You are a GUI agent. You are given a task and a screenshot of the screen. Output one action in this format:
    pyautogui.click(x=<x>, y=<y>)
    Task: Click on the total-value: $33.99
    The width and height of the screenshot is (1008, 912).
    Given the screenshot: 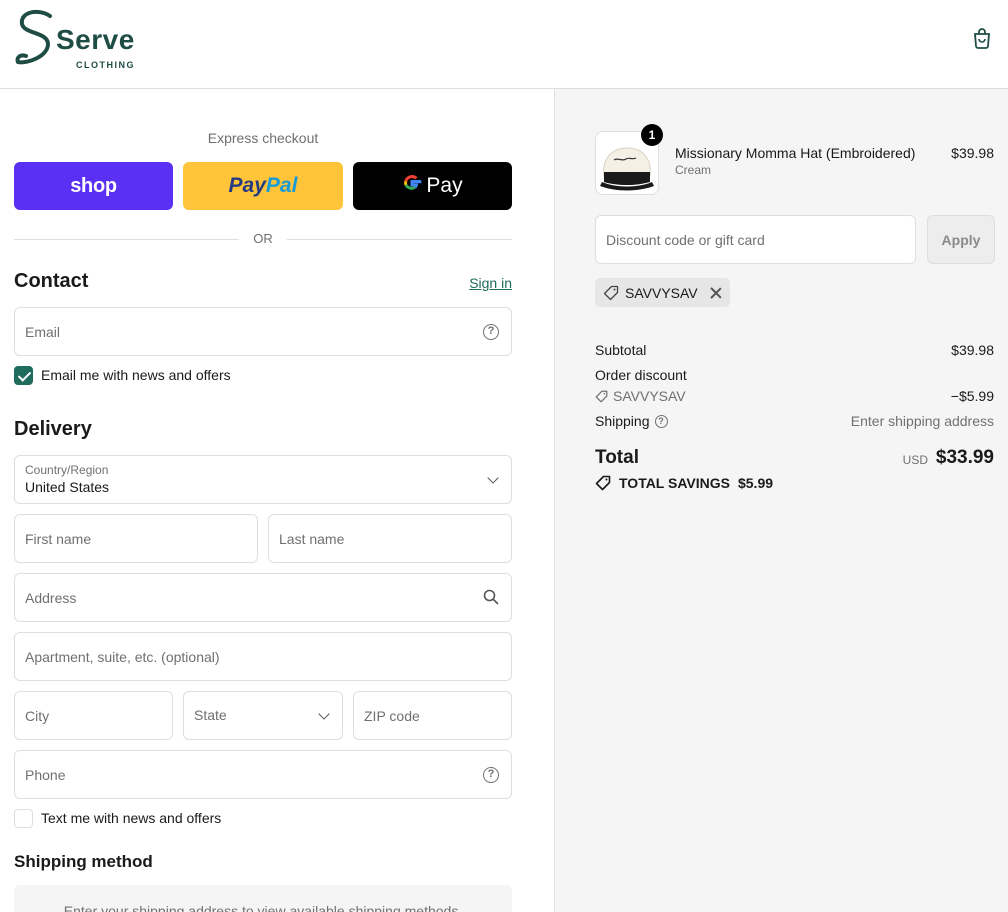 What is the action you would take?
    pyautogui.click(x=964, y=457)
    